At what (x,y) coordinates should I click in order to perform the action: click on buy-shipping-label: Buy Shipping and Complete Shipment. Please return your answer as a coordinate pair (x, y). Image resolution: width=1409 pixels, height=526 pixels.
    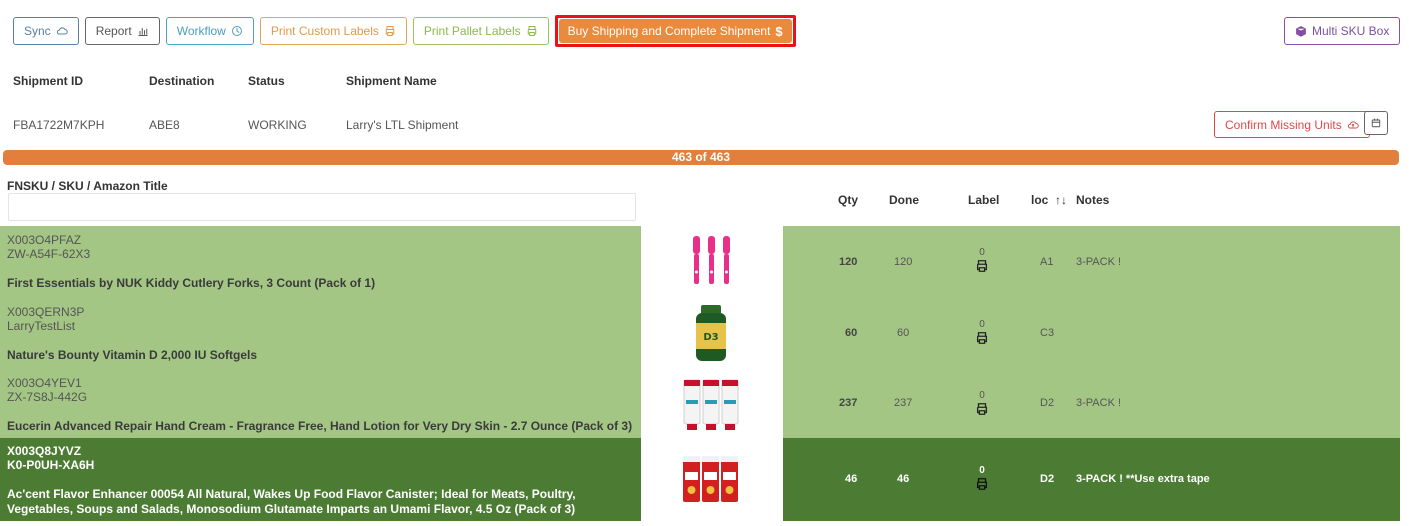
    Looking at the image, I should click on (669, 31).